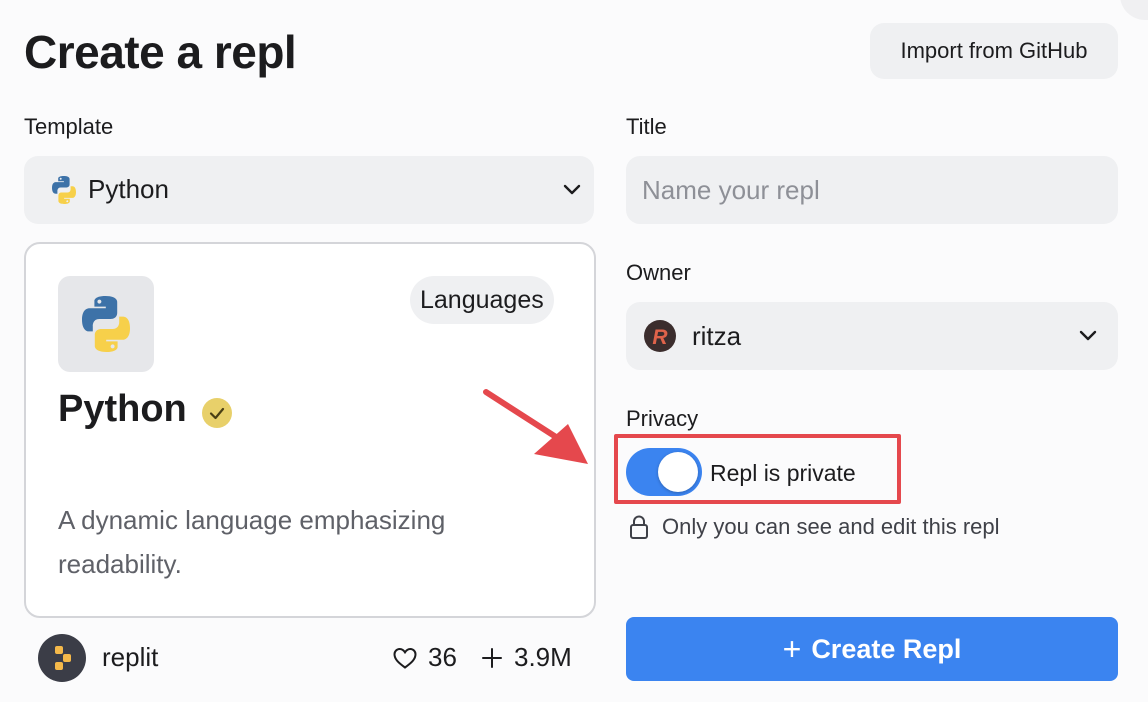 Image resolution: width=1148 pixels, height=702 pixels. What do you see at coordinates (717, 336) in the screenshot?
I see `owner-select-value: ritza` at bounding box center [717, 336].